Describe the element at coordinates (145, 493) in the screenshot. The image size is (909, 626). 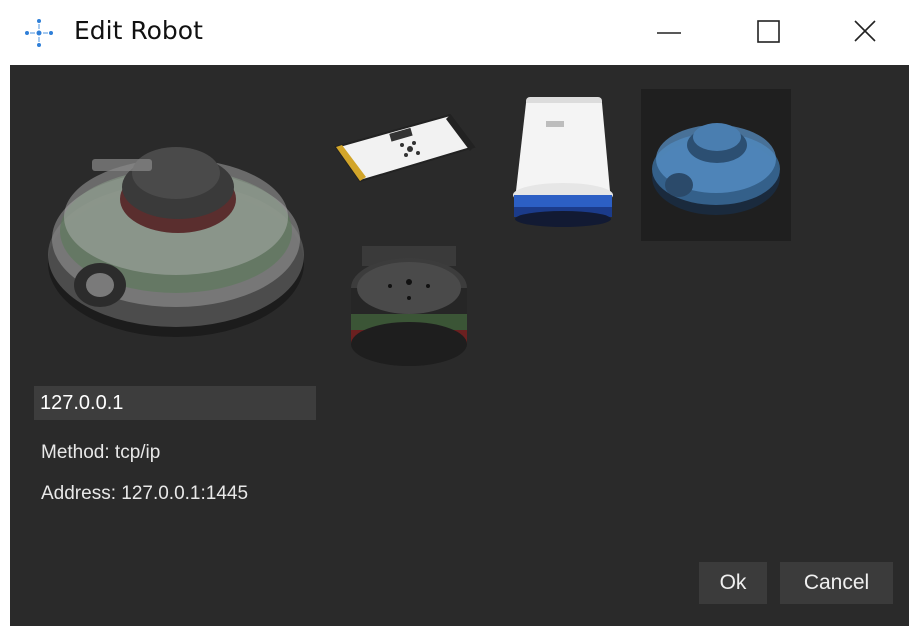
I see `address-label: Address: 127.0.0.1:1445` at that location.